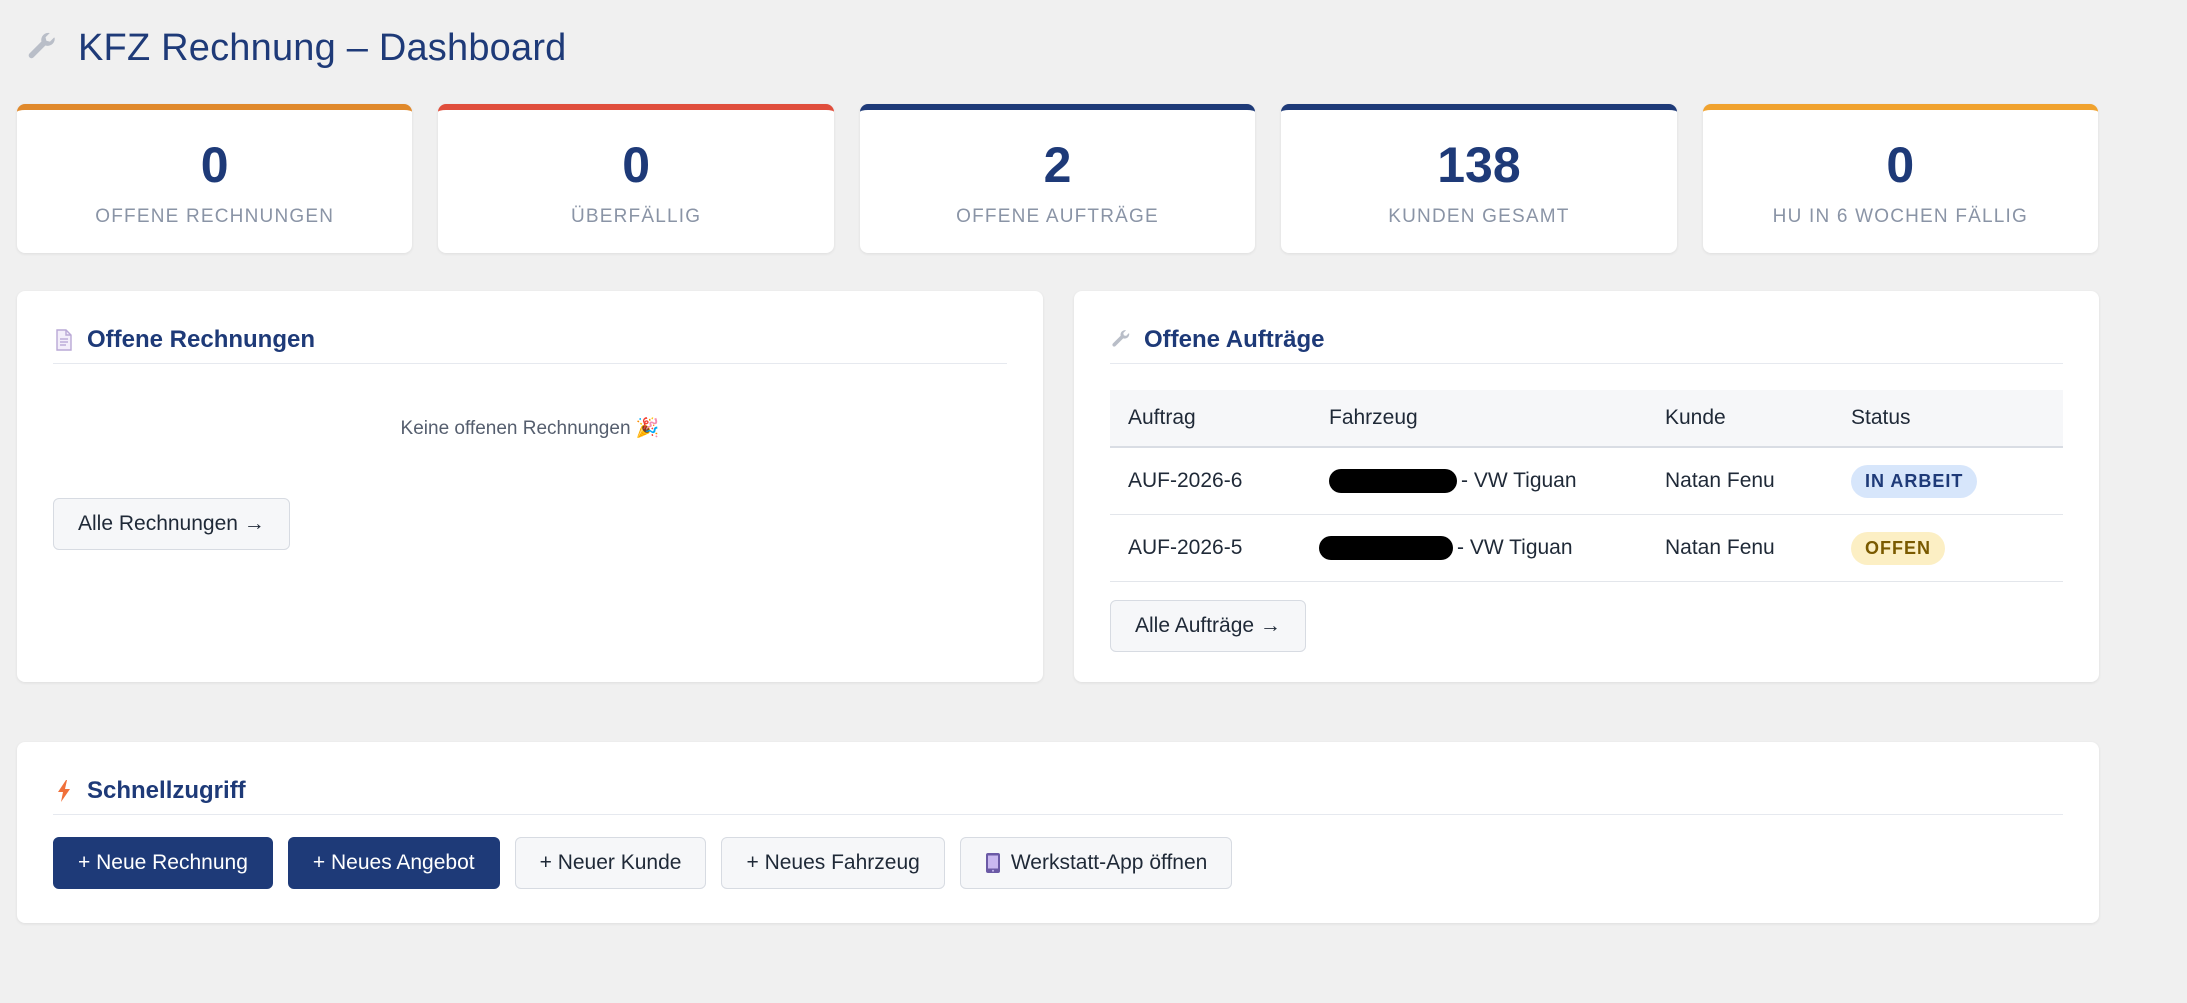  I want to click on panel-header: Schnellzugriff, so click(1058, 791).